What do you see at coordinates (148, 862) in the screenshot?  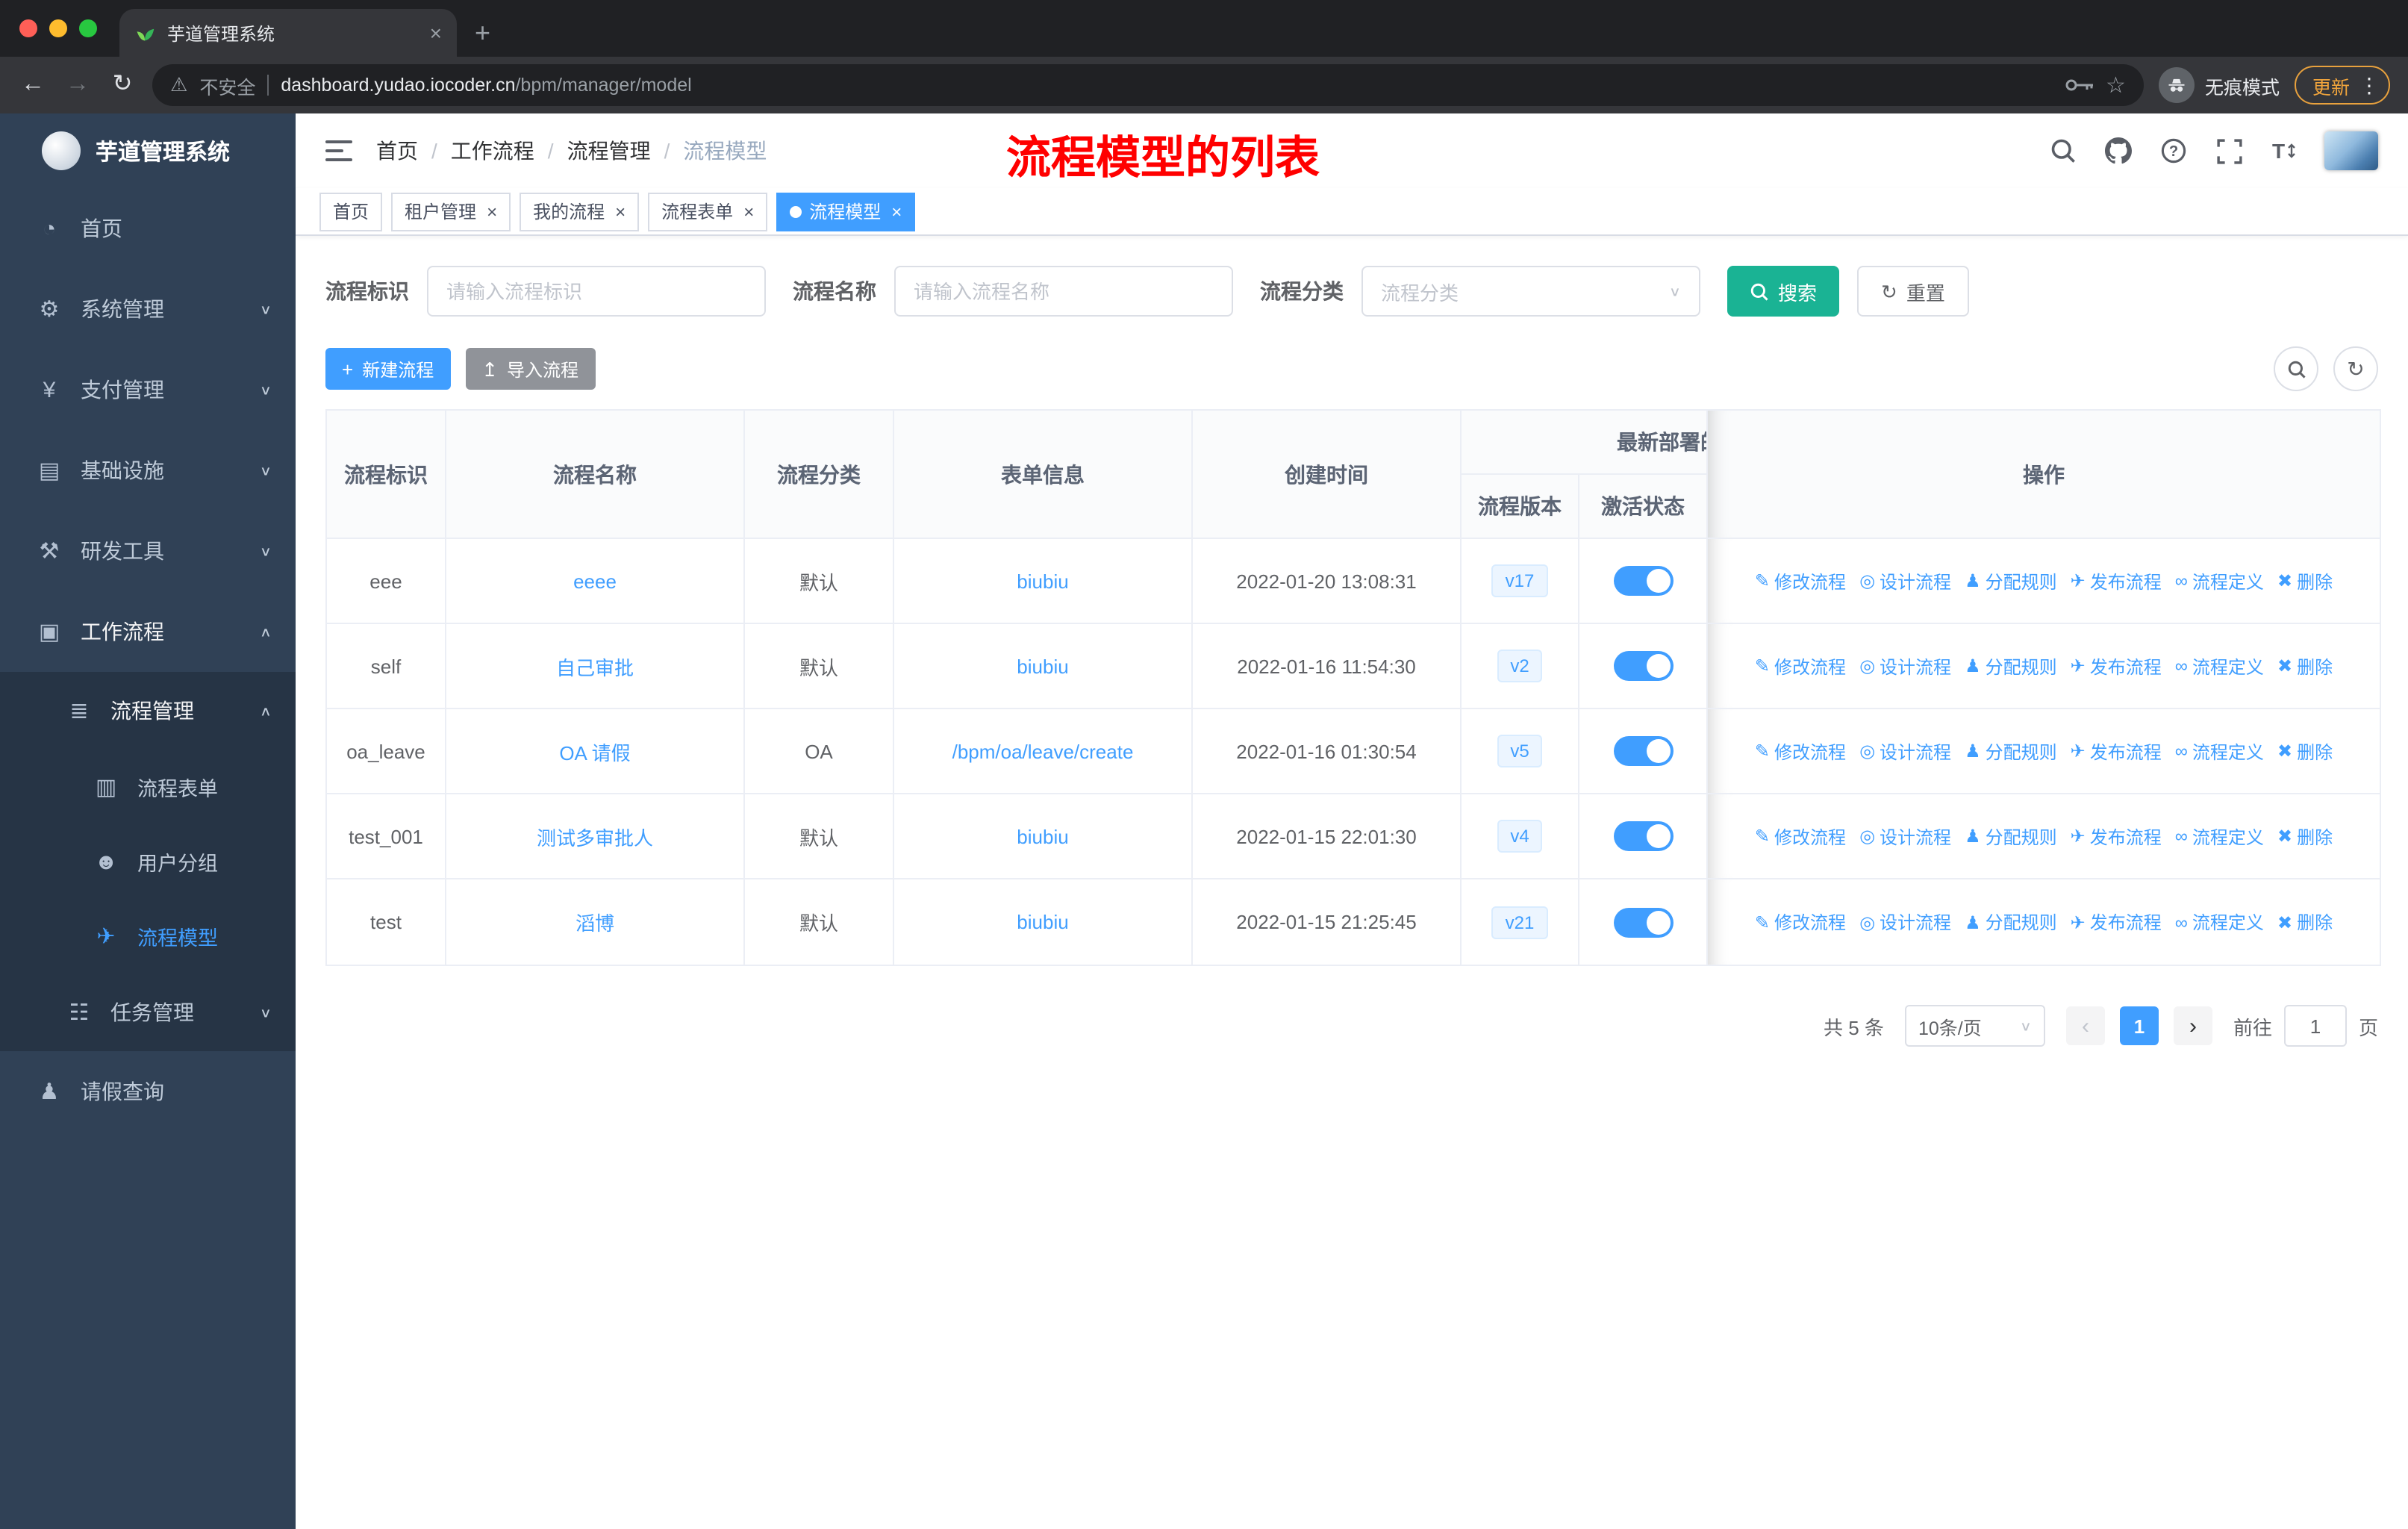 I see `sidebar-item-user-group: ☻ 用户分组` at bounding box center [148, 862].